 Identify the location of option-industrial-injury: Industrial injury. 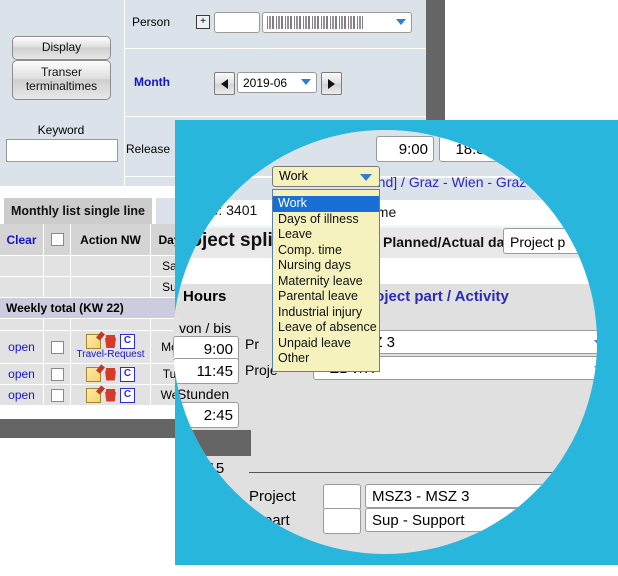
(326, 313).